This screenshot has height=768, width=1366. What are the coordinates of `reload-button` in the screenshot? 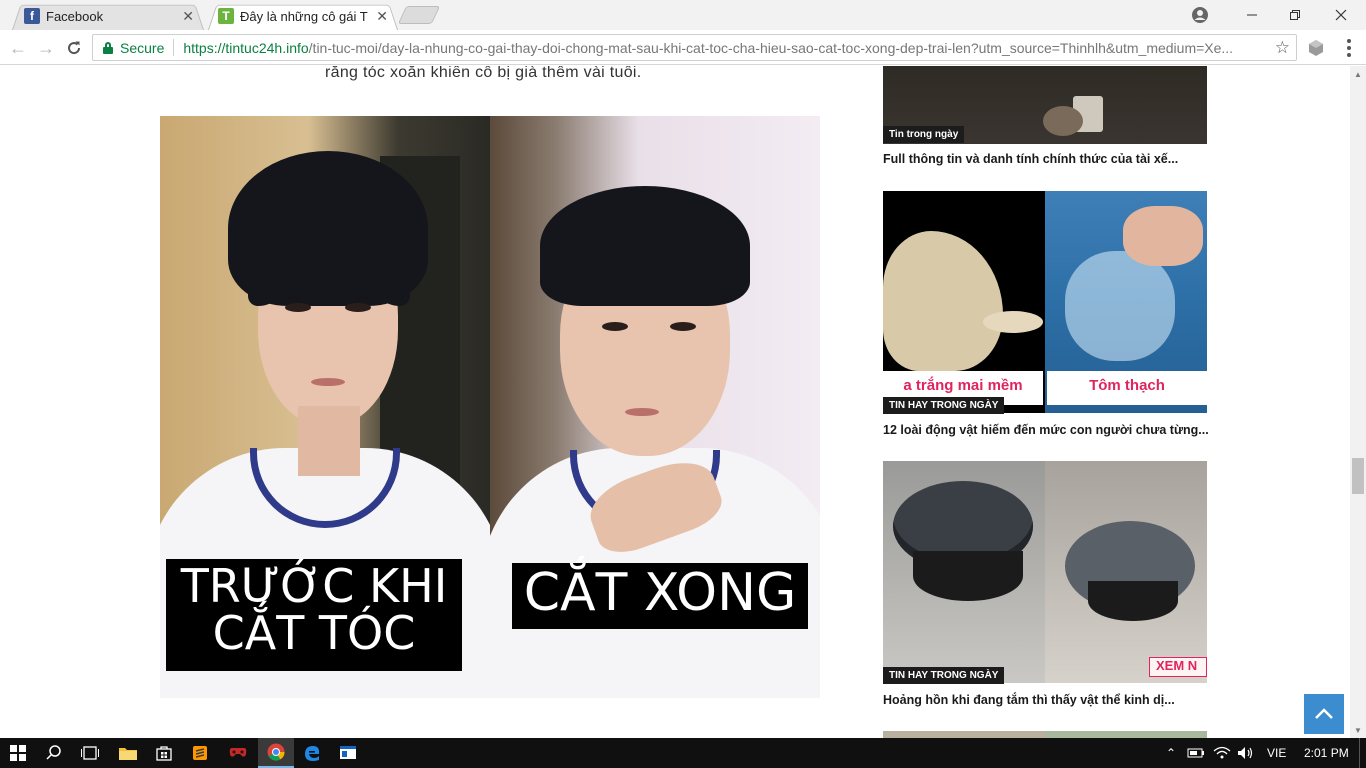 It's located at (74, 48).